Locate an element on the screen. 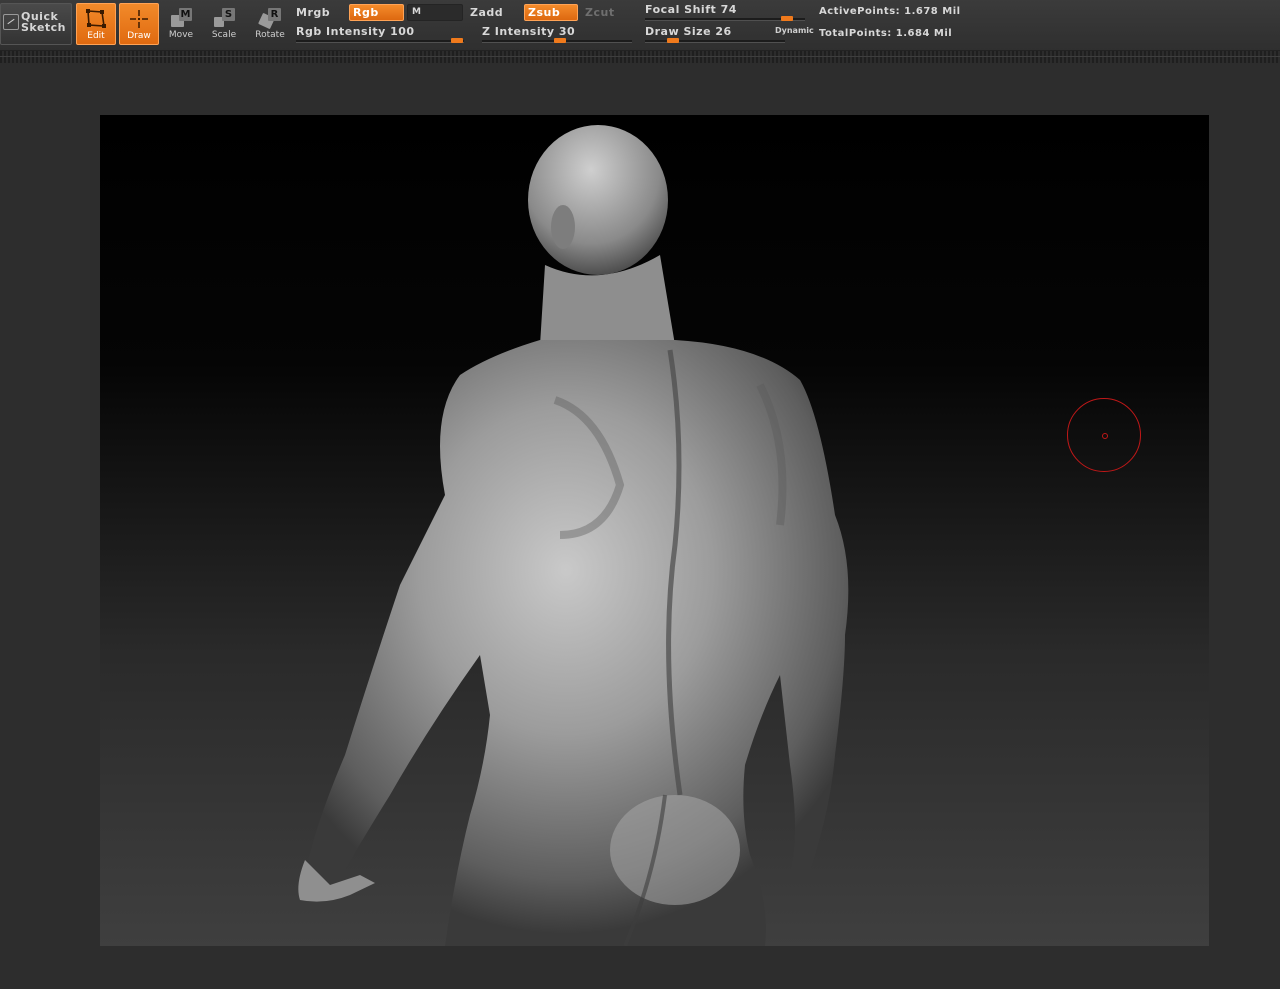 This screenshot has height=989, width=1280. scale-button: S Scale is located at coordinates (224, 24).